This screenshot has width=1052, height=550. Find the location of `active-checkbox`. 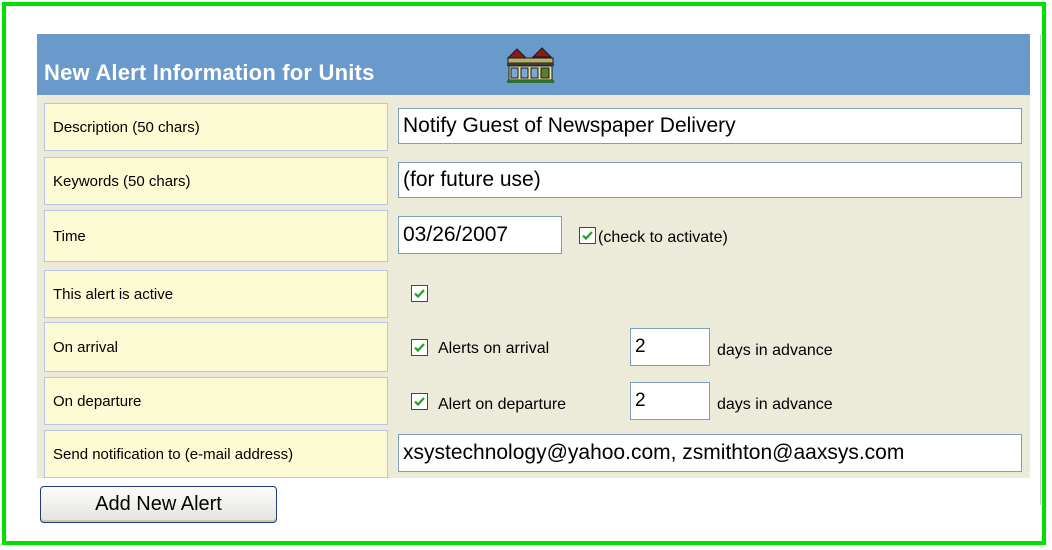

active-checkbox is located at coordinates (419, 293).